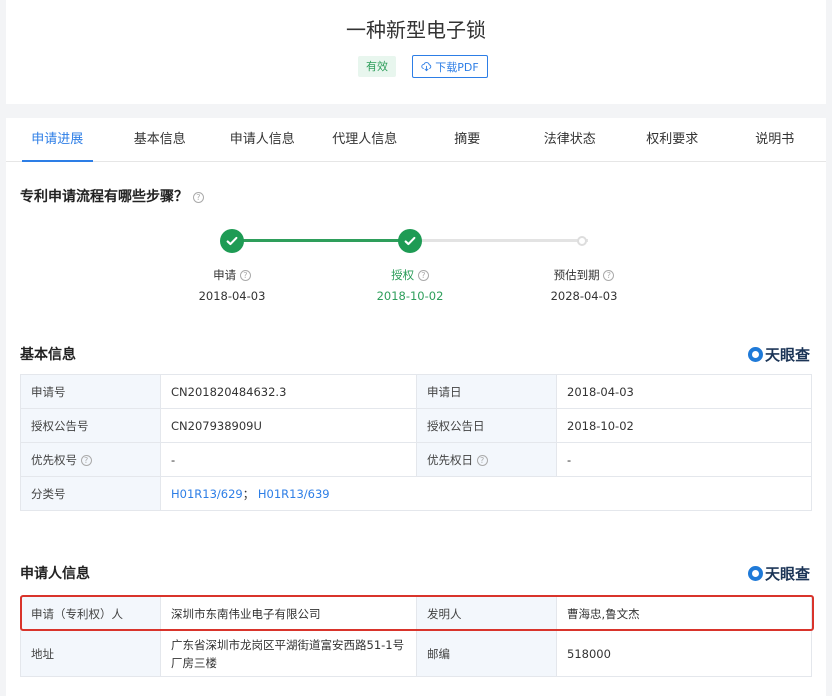 This screenshot has width=832, height=696. I want to click on tab-bar: 申请进展 基本信息 申请人信息 代理人信息 摘要 法律状态 权利要求 说明书, so click(416, 140).